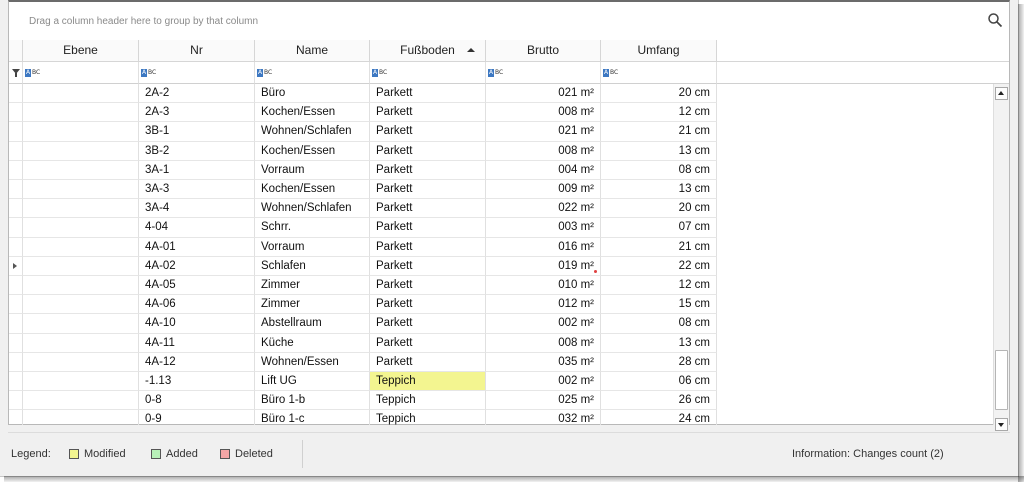 The width and height of the screenshot is (1024, 482). What do you see at coordinates (197, 51) in the screenshot?
I see `column-header-nr: Nr` at bounding box center [197, 51].